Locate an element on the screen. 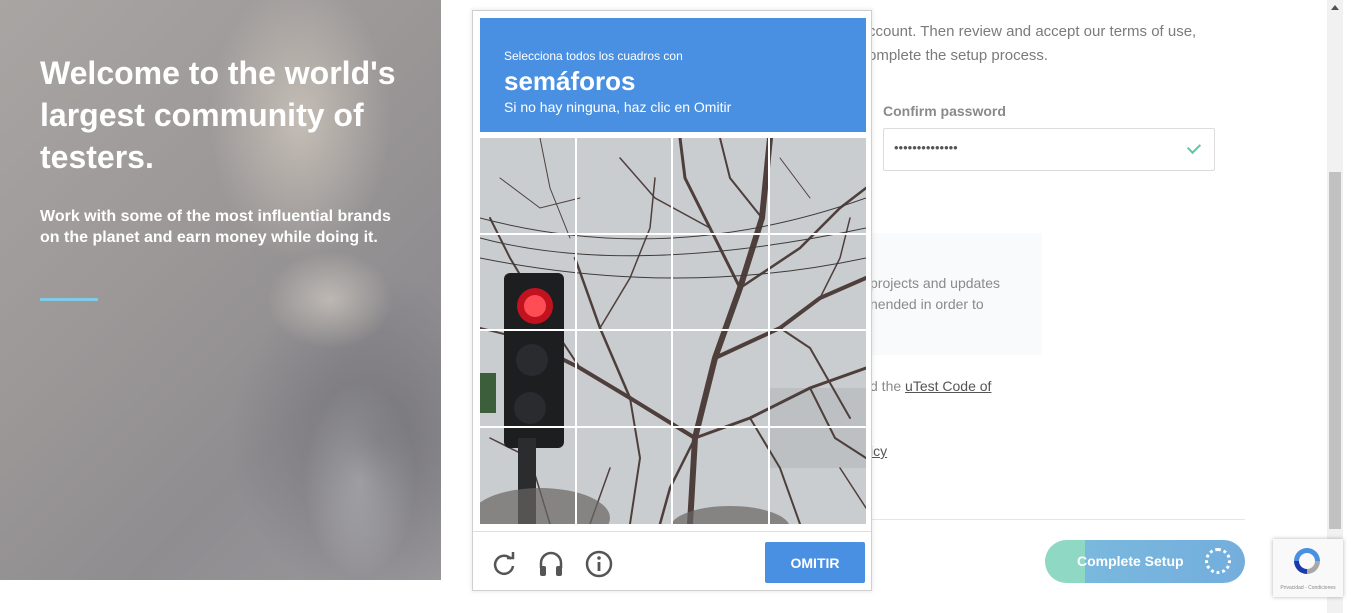 The image size is (1360, 613). code-of-conduct-link: uTest Code of is located at coordinates (948, 386).